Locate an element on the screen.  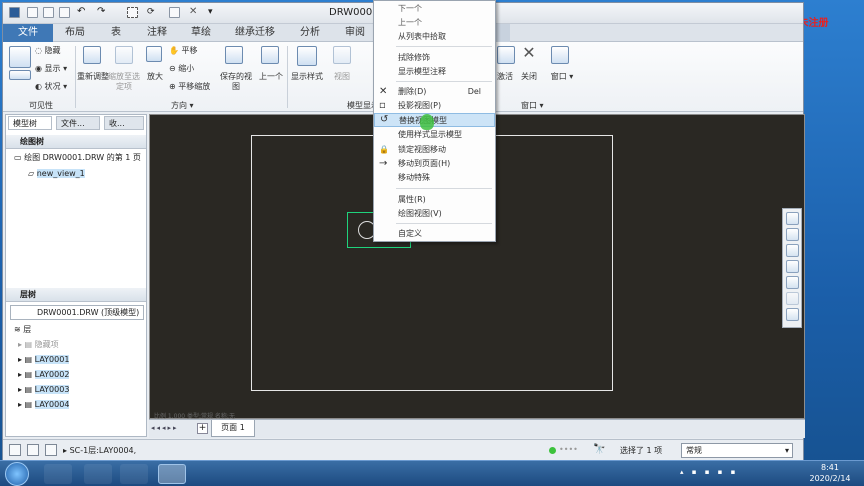
saved-views-icon is located at coordinates (792, 298).